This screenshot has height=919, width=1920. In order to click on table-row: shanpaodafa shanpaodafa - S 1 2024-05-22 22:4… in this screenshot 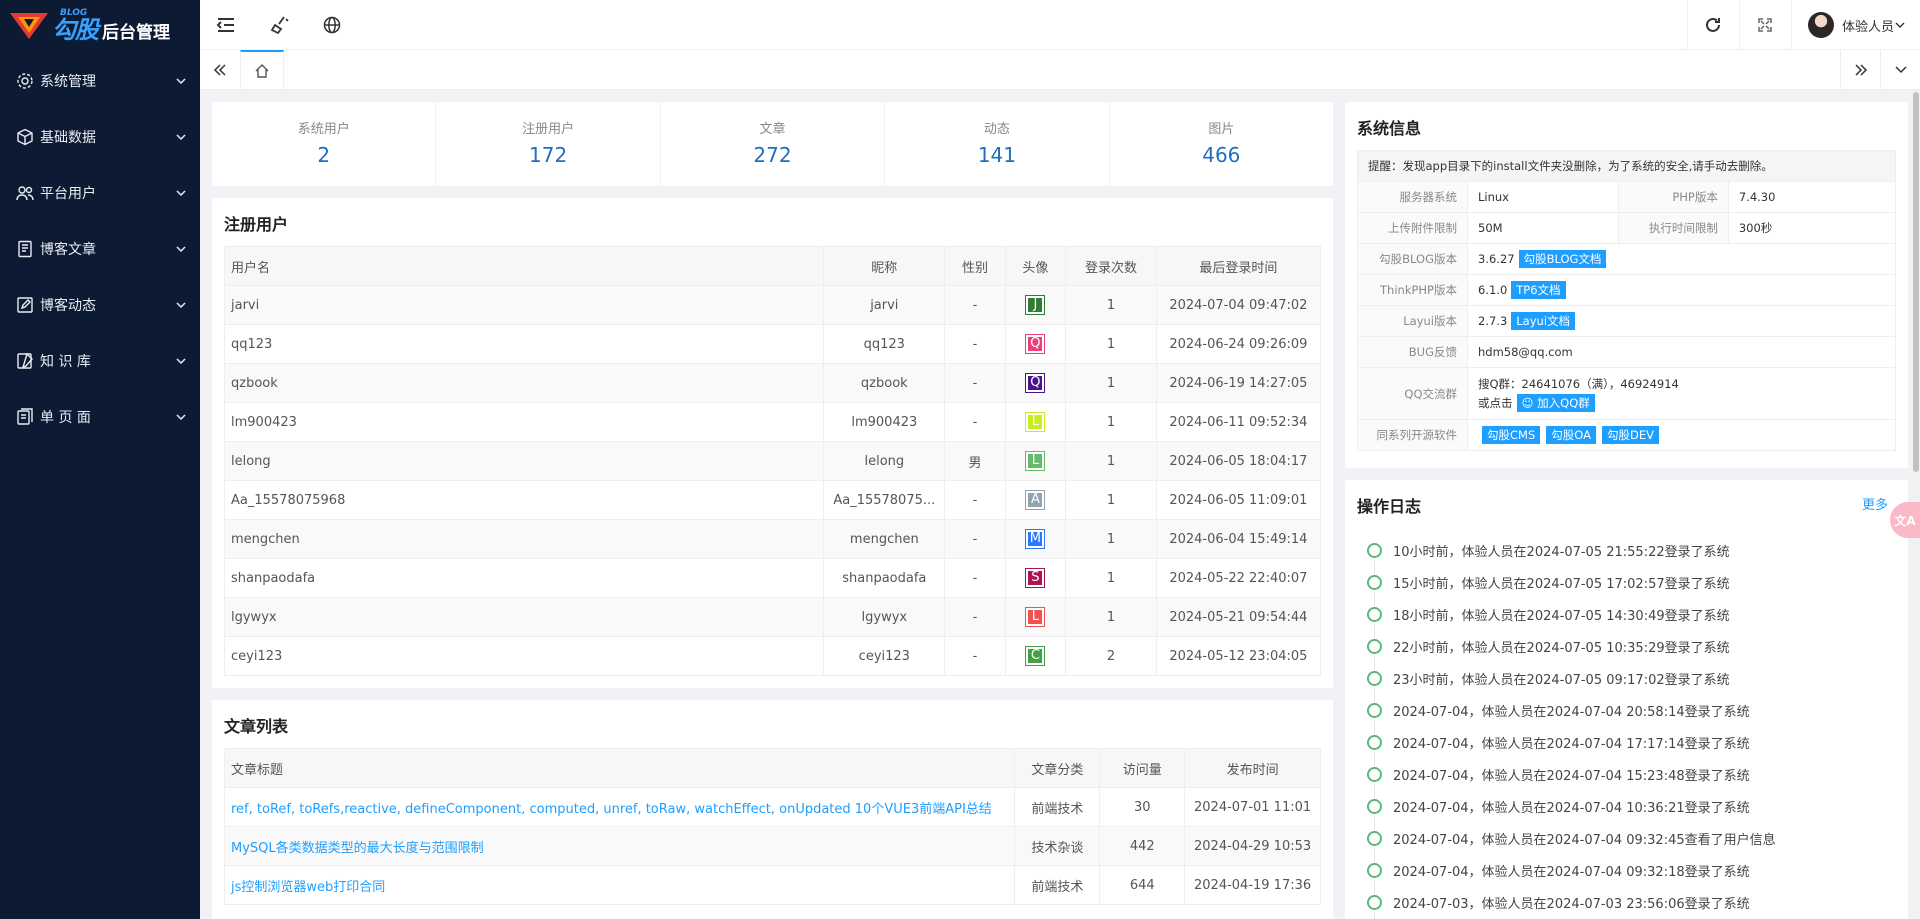, I will do `click(772, 578)`.